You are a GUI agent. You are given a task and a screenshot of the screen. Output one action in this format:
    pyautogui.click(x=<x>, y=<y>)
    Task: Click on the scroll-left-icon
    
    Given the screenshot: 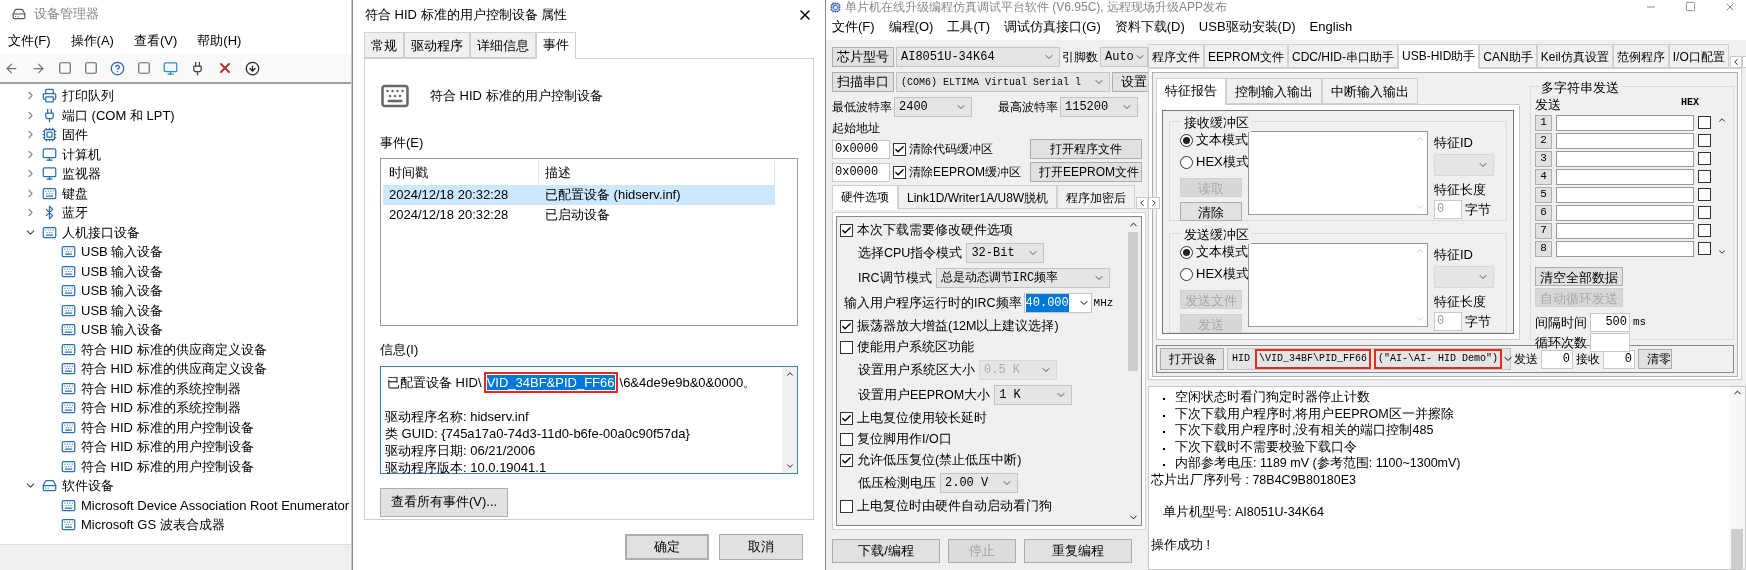 What is the action you would take?
    pyautogui.click(x=1142, y=203)
    